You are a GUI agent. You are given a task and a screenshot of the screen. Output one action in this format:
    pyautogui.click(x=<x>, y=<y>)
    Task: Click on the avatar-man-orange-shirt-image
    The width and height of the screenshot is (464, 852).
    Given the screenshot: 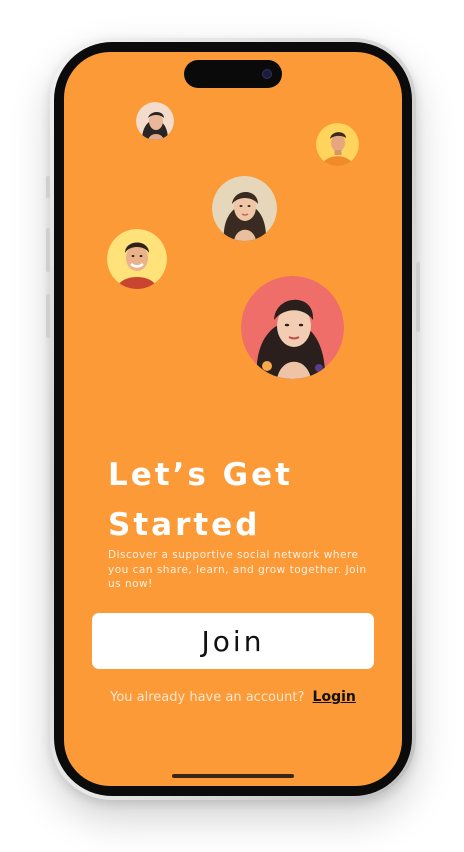 What is the action you would take?
    pyautogui.click(x=337, y=144)
    